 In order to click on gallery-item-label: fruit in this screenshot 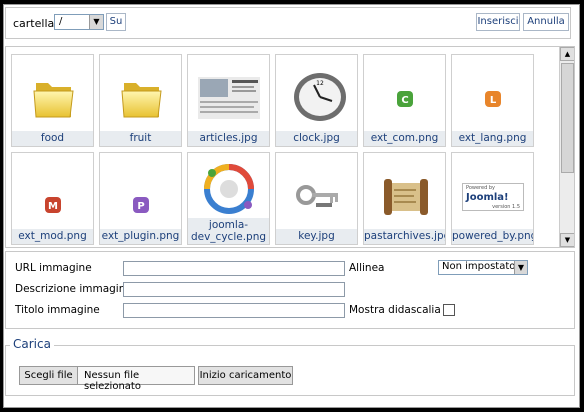, I will do `click(140, 138)`.